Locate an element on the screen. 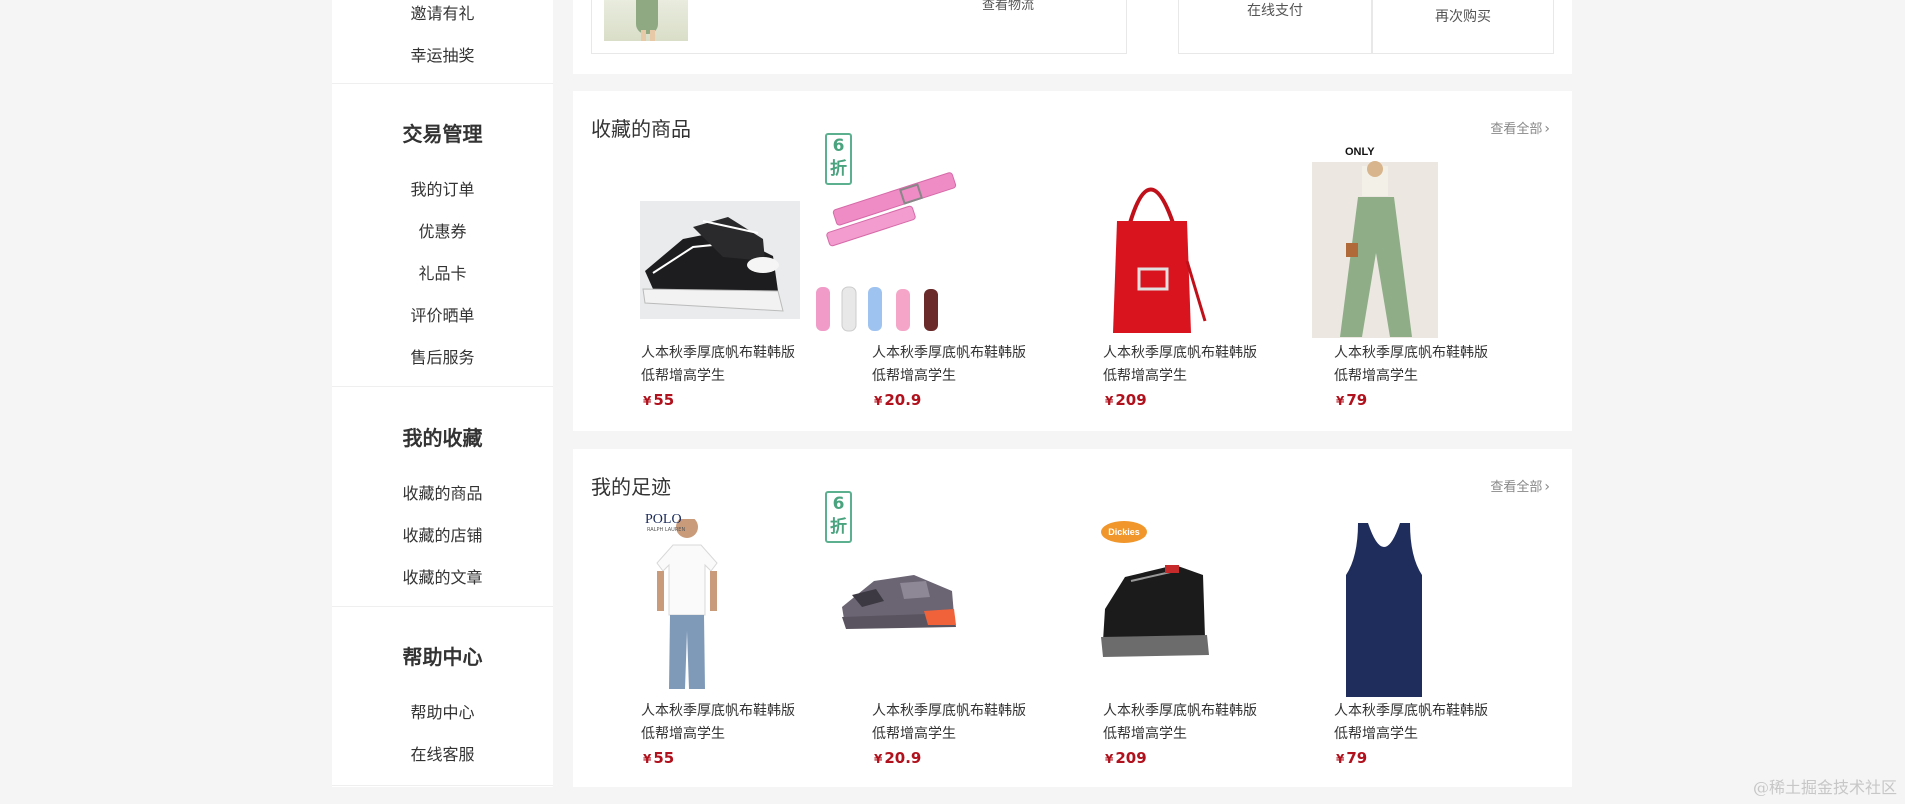 The image size is (1905, 804). favorite-product-card: 人本秋季厚底帆布鞋韩版低帮增高学生 ¥55 is located at coordinates (686, 286).